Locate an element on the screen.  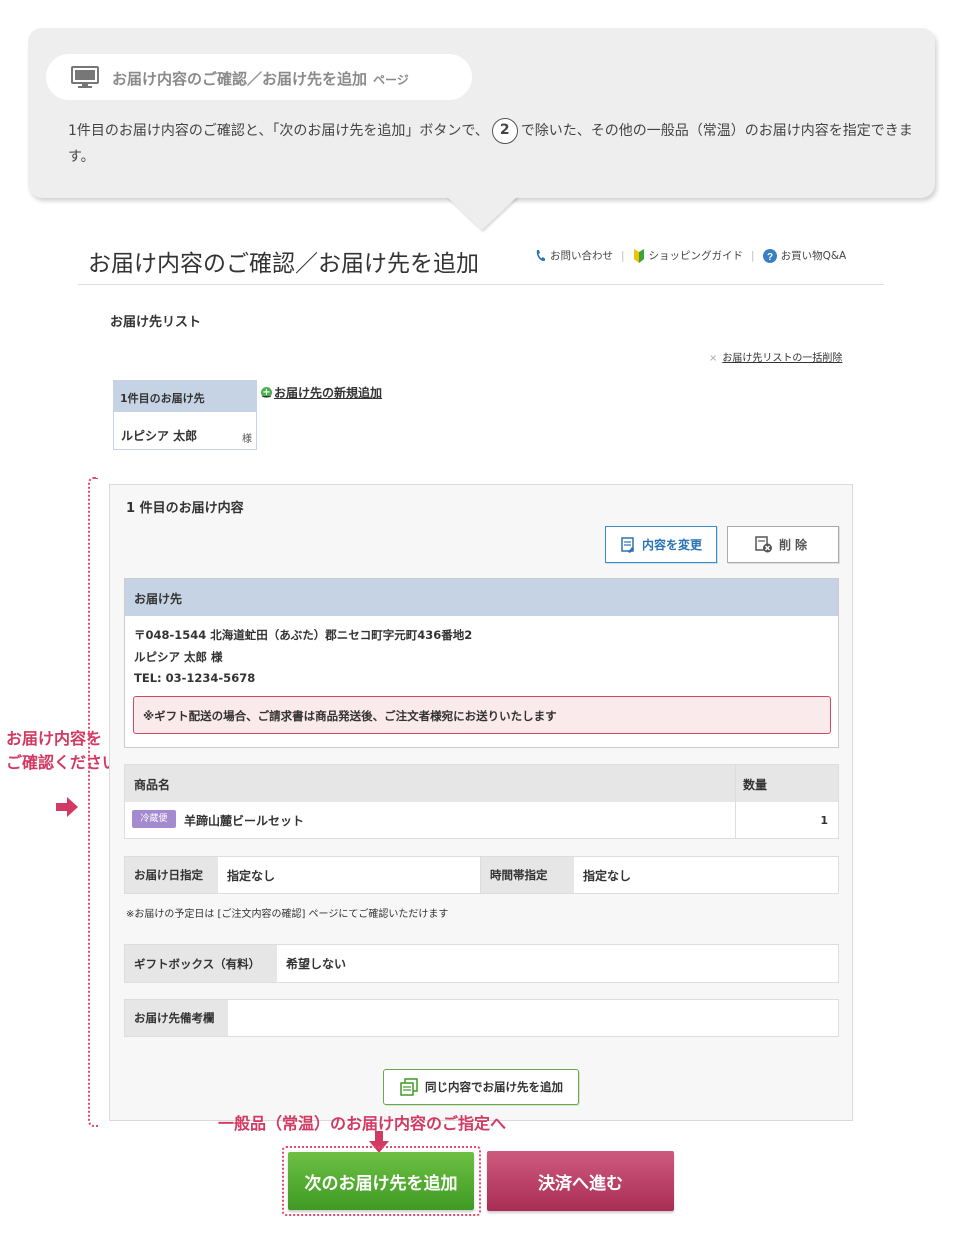
address-recipient: ルピシア 太郎 様 is located at coordinates (178, 657).